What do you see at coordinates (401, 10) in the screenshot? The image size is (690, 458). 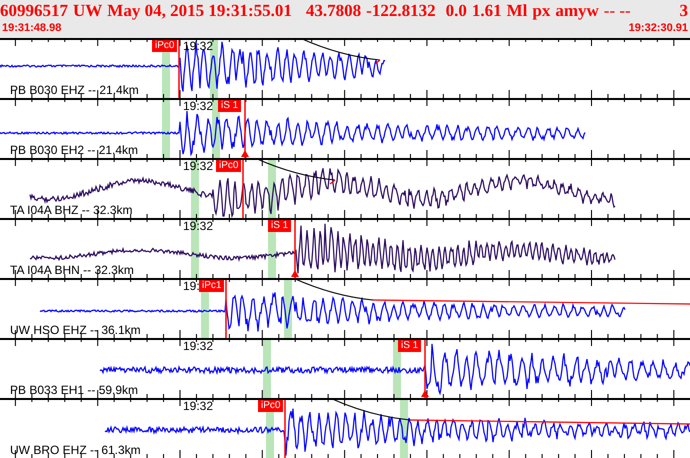 I see `event-longitude: -122.8132` at bounding box center [401, 10].